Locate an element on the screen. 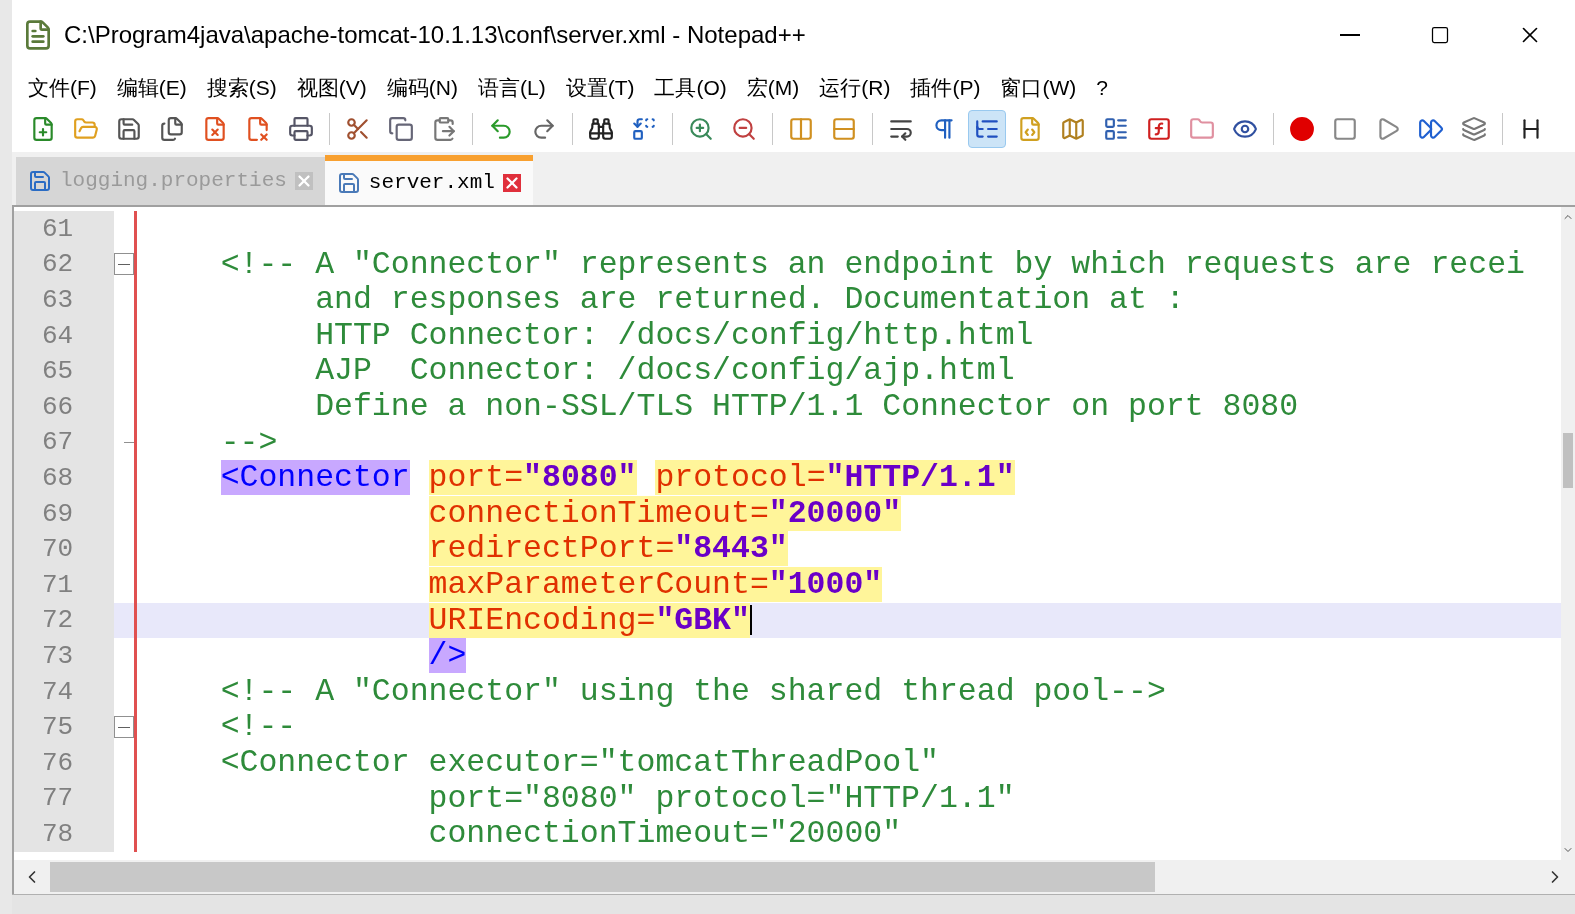  close-files-icon is located at coordinates (258, 129).